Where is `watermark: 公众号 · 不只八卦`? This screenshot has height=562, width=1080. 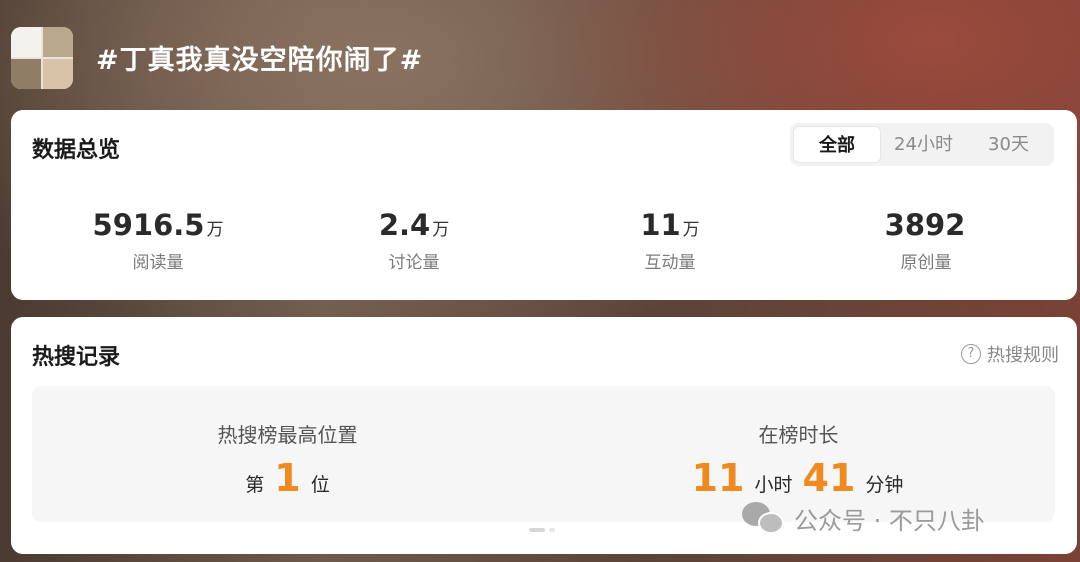
watermark: 公众号 · 不只八卦 is located at coordinates (863, 518).